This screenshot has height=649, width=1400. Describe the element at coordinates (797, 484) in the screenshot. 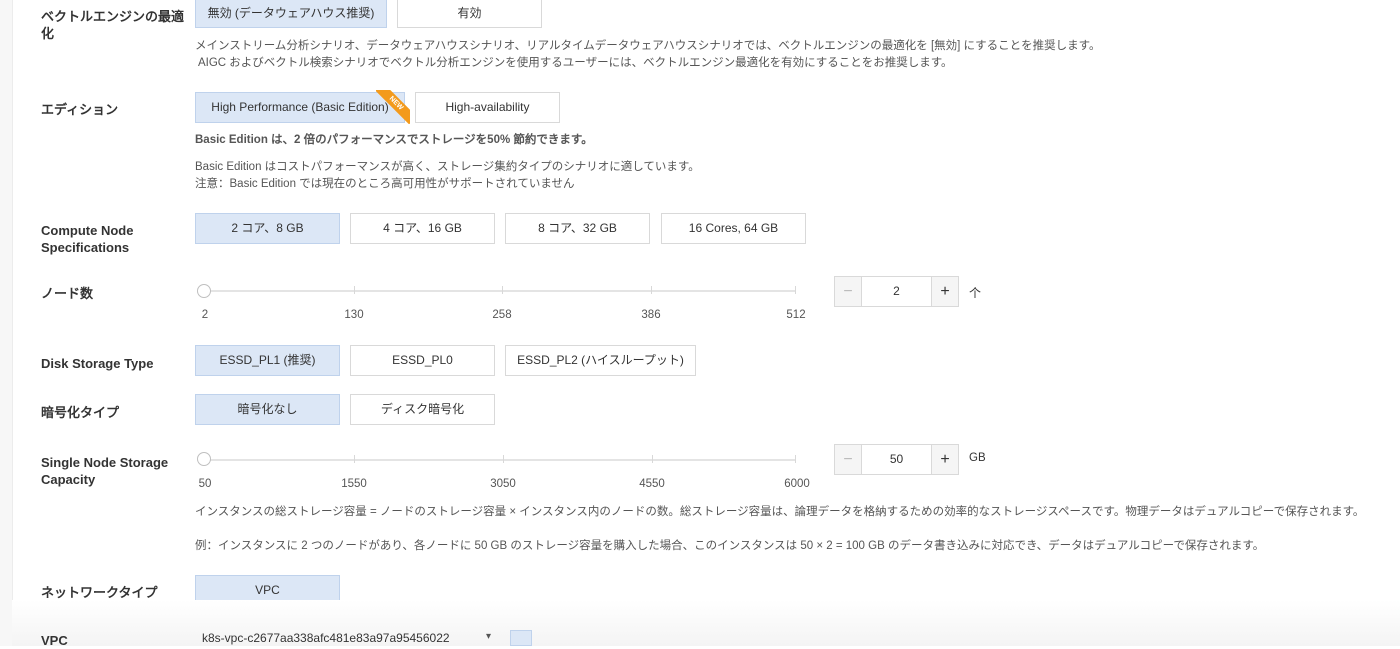

I see `storage-tick-label: 6000` at that location.